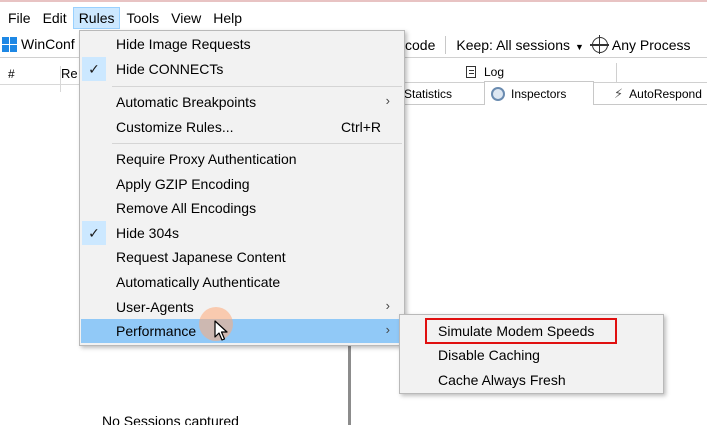  I want to click on winconfig-button: WinConf, so click(38, 44).